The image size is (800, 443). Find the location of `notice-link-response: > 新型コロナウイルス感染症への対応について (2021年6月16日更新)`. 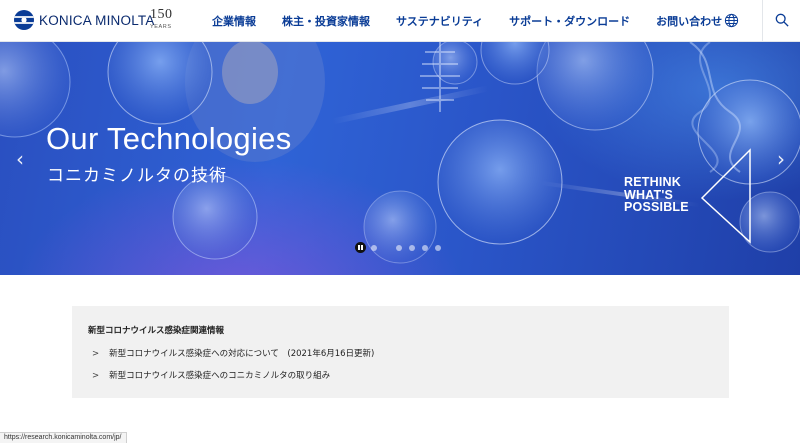

notice-link-response: > 新型コロナウイルス感染症への対応について (2021年6月16日更新) is located at coordinates (233, 353).